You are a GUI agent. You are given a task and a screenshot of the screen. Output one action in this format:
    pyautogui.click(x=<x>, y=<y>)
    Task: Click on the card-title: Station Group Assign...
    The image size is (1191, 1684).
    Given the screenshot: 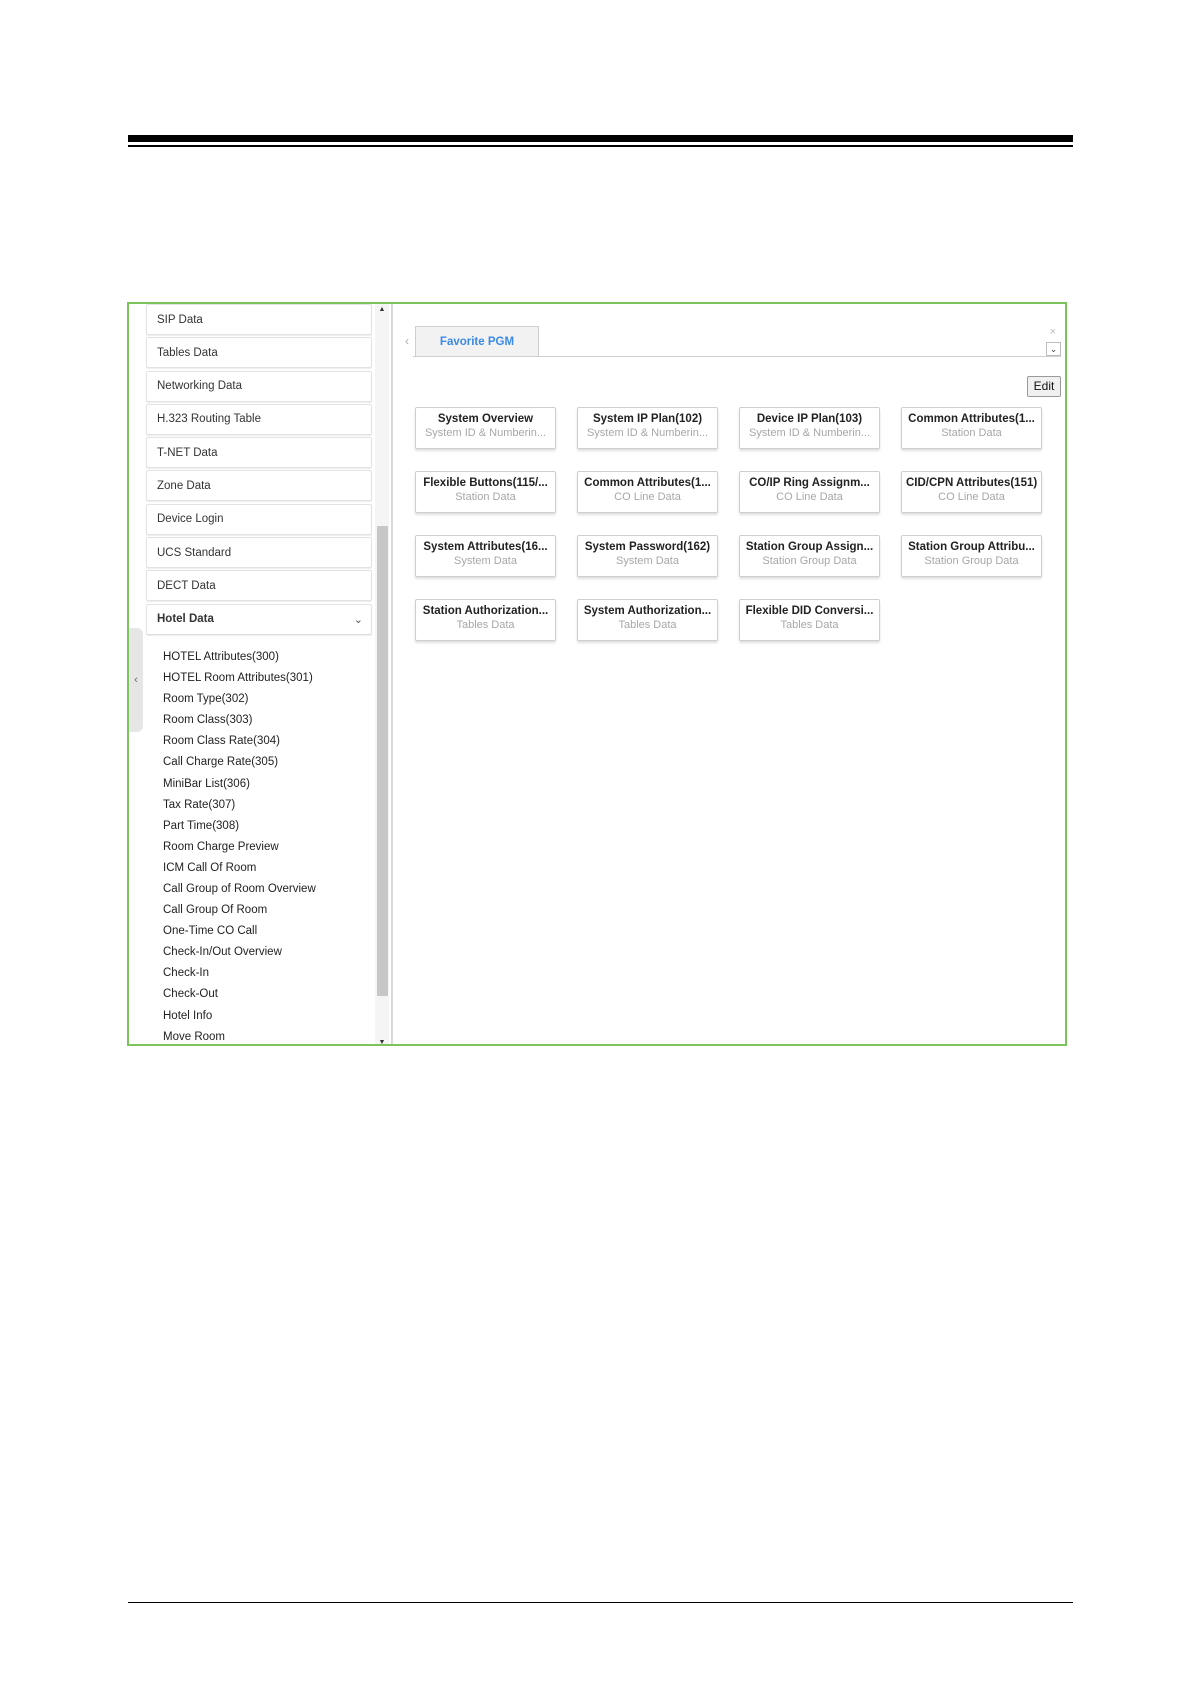 What is the action you would take?
    pyautogui.click(x=809, y=547)
    